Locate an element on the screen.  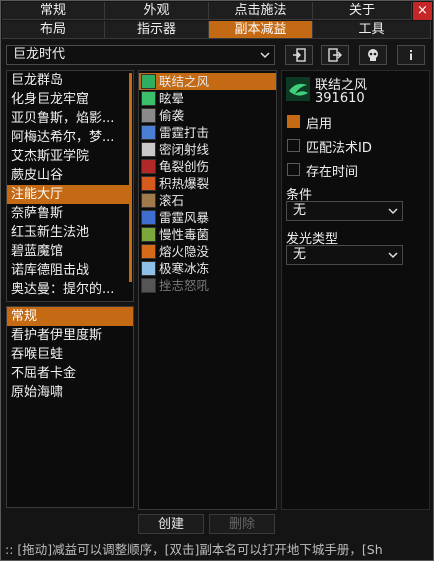
debuff-name: 积热爆裂 is located at coordinates (184, 183).